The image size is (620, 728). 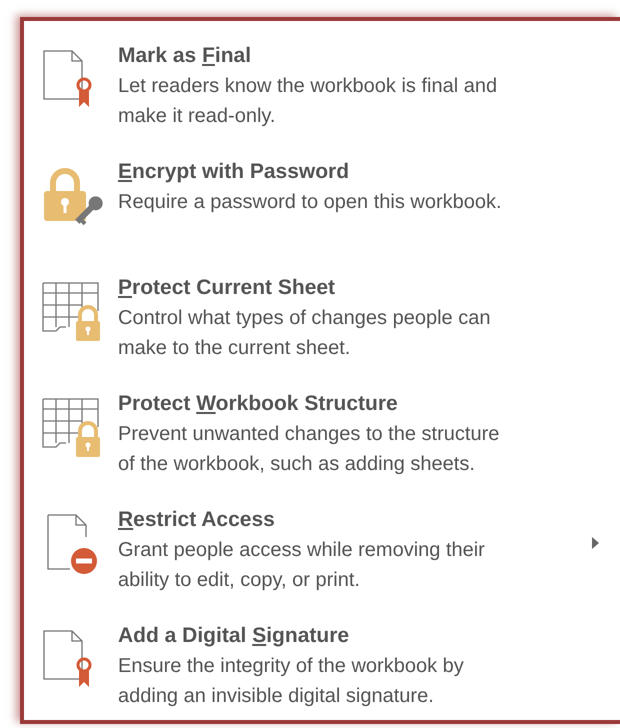 I want to click on item-title: Mark as Final, so click(x=185, y=56).